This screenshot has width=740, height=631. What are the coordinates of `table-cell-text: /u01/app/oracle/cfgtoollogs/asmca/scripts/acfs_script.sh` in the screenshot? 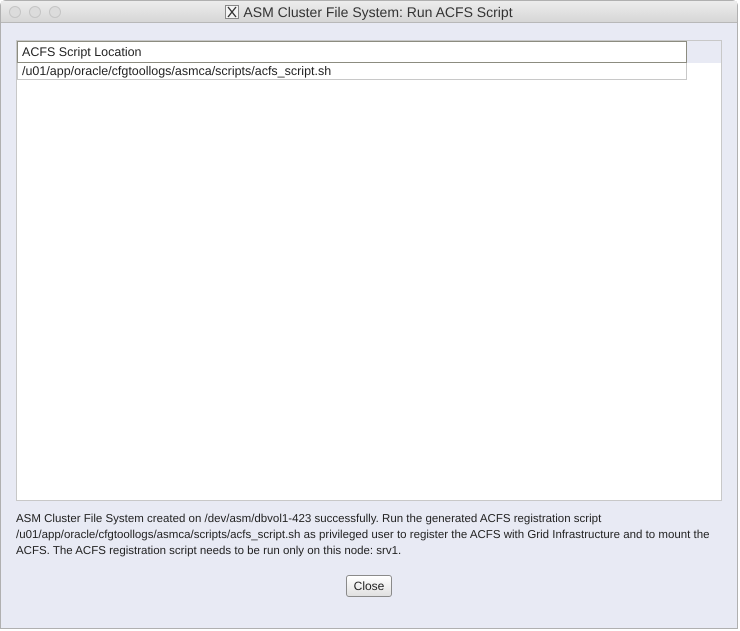 It's located at (176, 71).